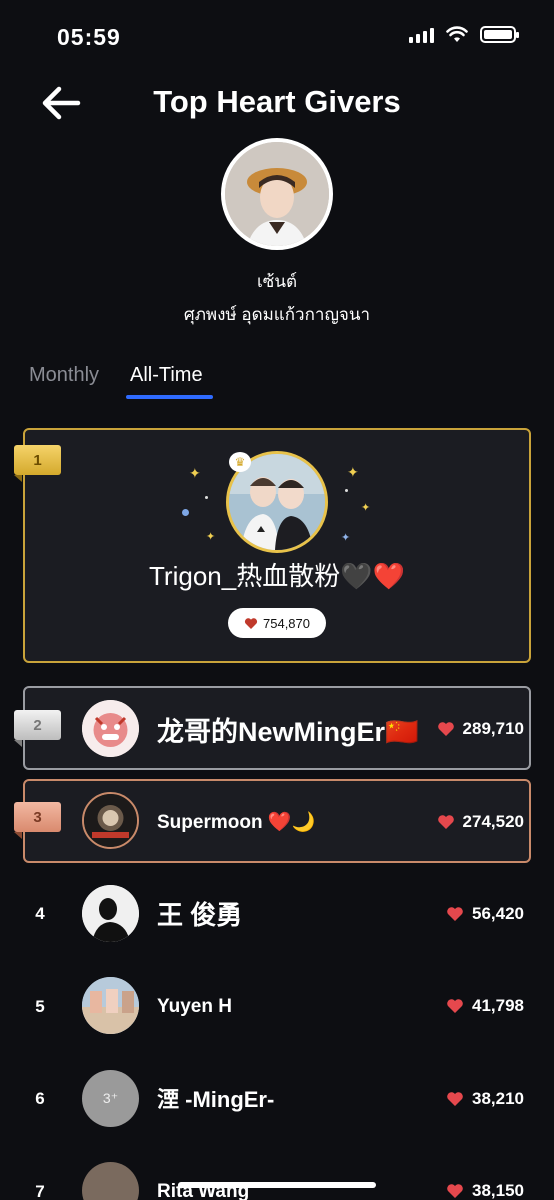 This screenshot has height=1200, width=554. Describe the element at coordinates (216, 1099) in the screenshot. I see `row-name: 湮 -MingEr-` at that location.